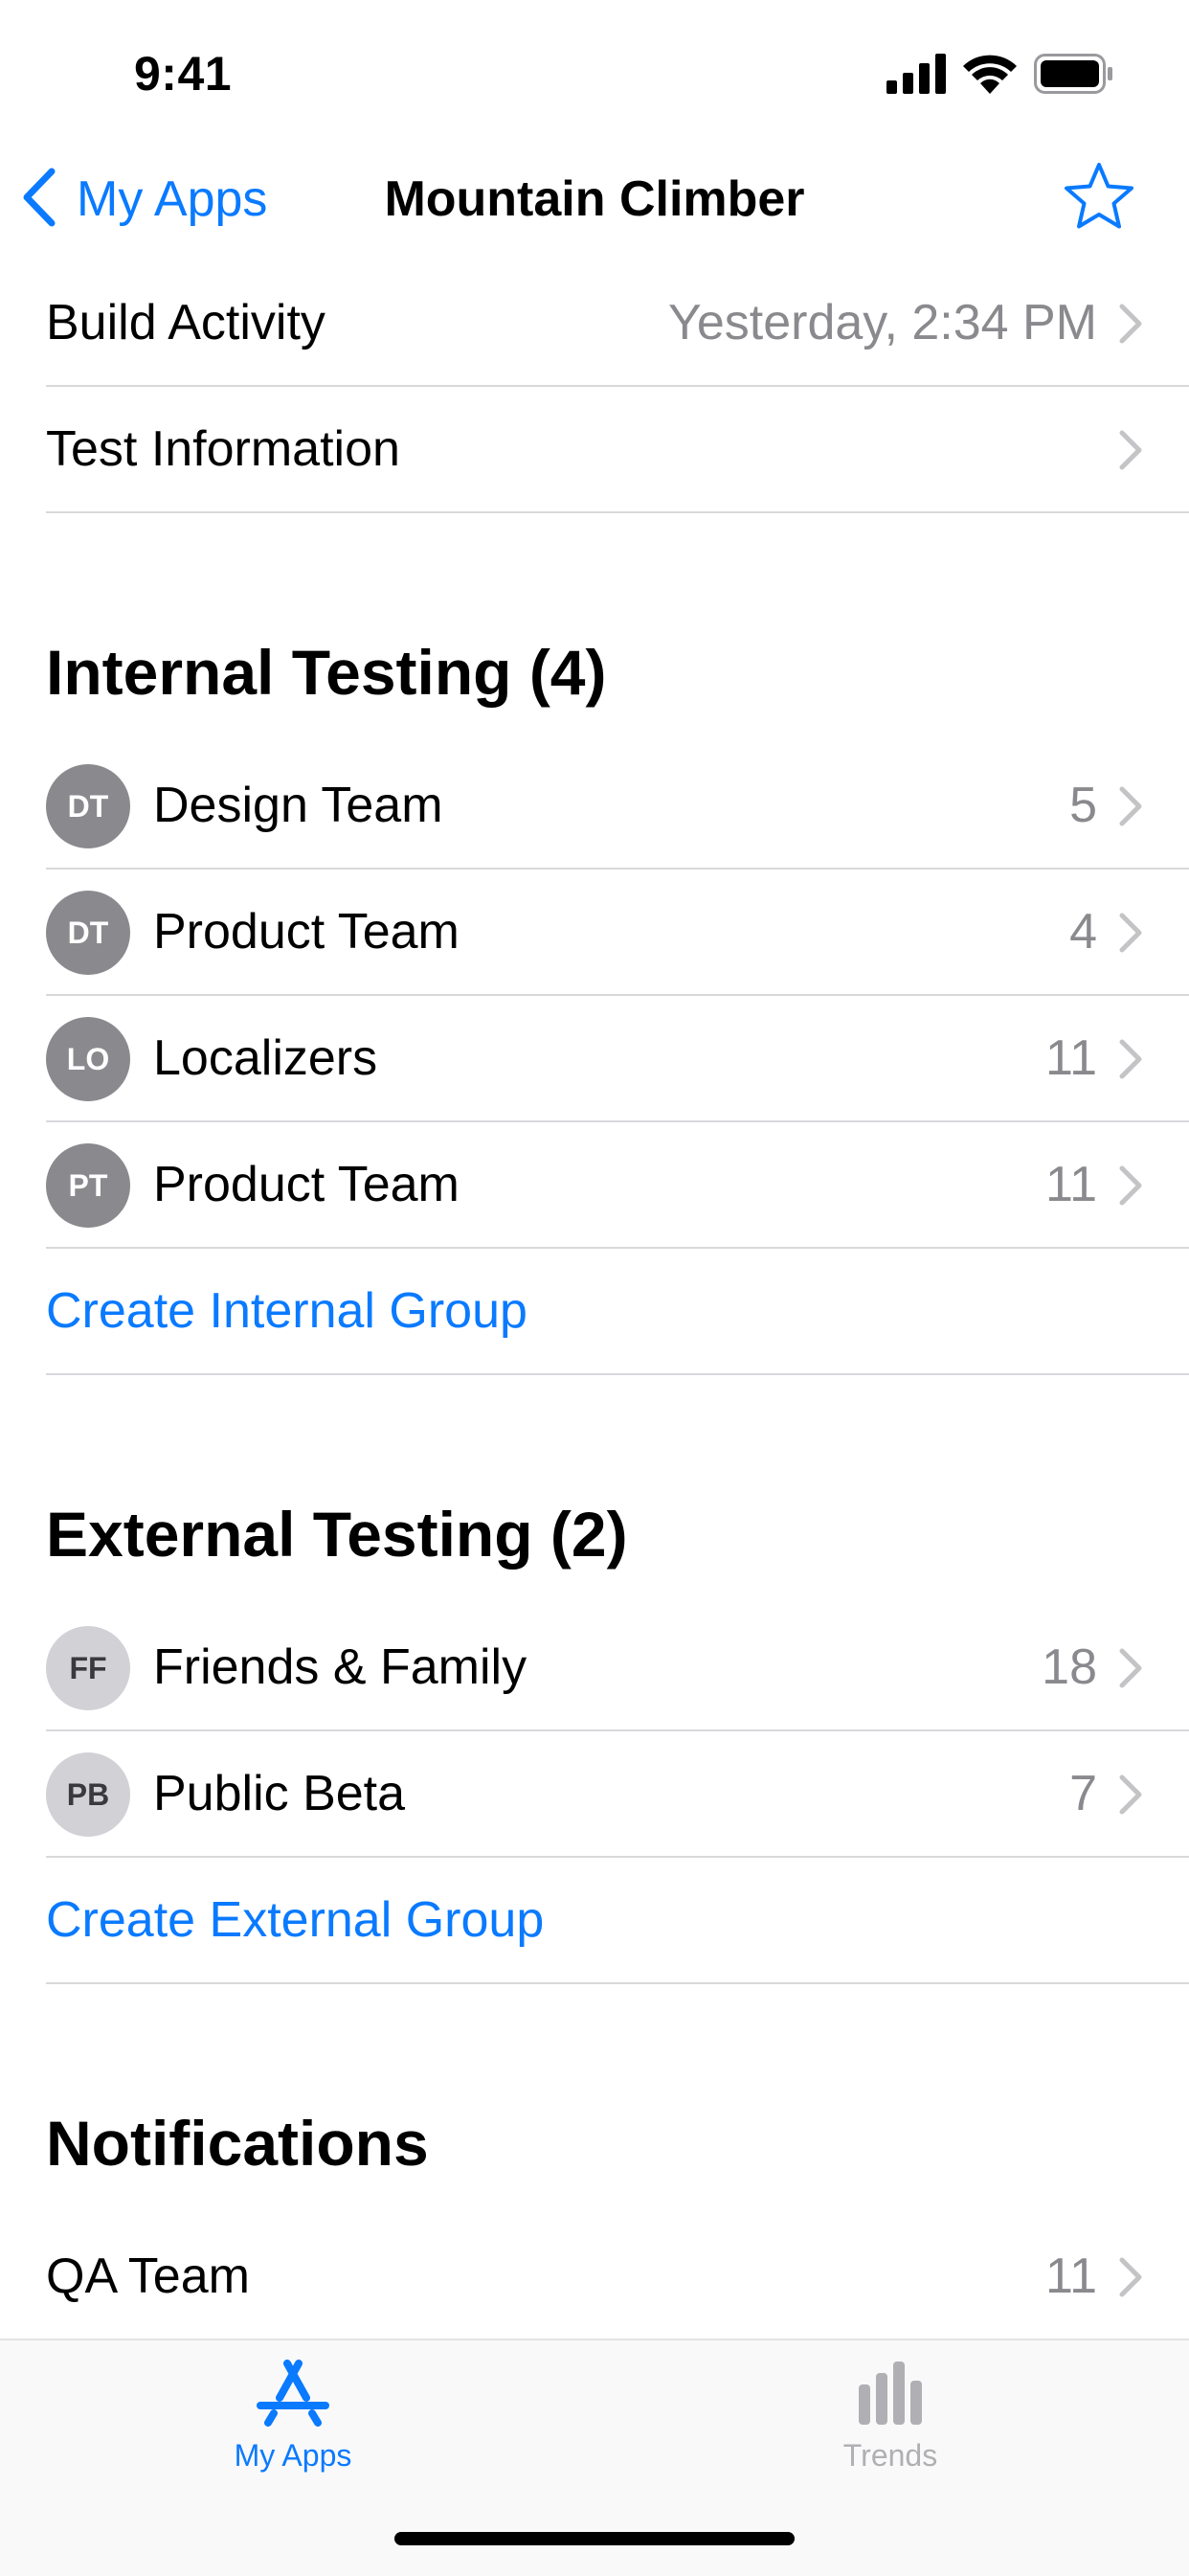 The height and width of the screenshot is (2576, 1189). What do you see at coordinates (617, 1794) in the screenshot?
I see `external-group-row: PB Public Beta 7` at bounding box center [617, 1794].